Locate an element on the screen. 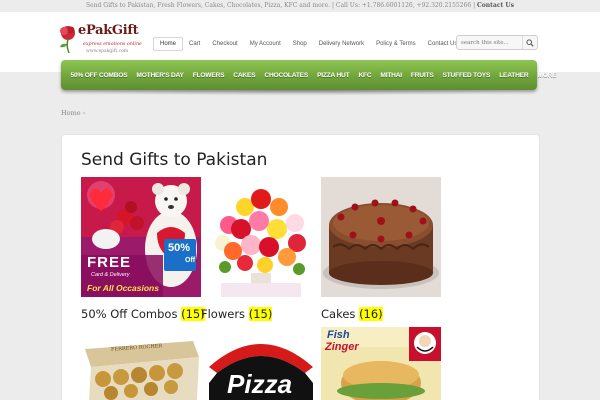 Image resolution: width=600 pixels, height=400 pixels. nav-my-account: My Account is located at coordinates (265, 44).